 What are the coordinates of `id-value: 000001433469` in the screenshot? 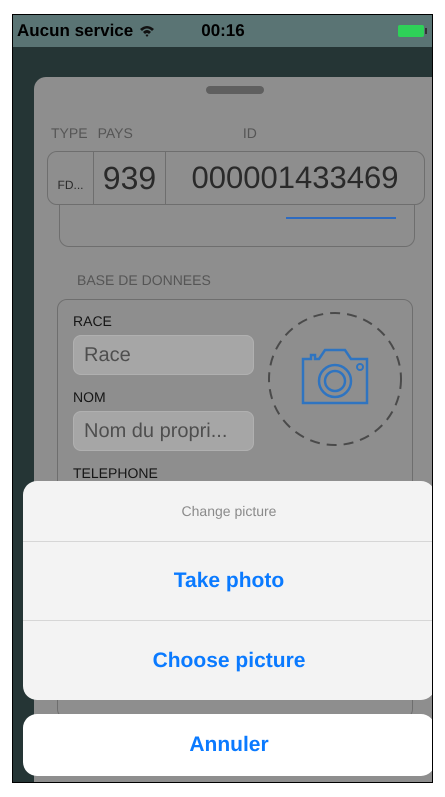 It's located at (295, 177).